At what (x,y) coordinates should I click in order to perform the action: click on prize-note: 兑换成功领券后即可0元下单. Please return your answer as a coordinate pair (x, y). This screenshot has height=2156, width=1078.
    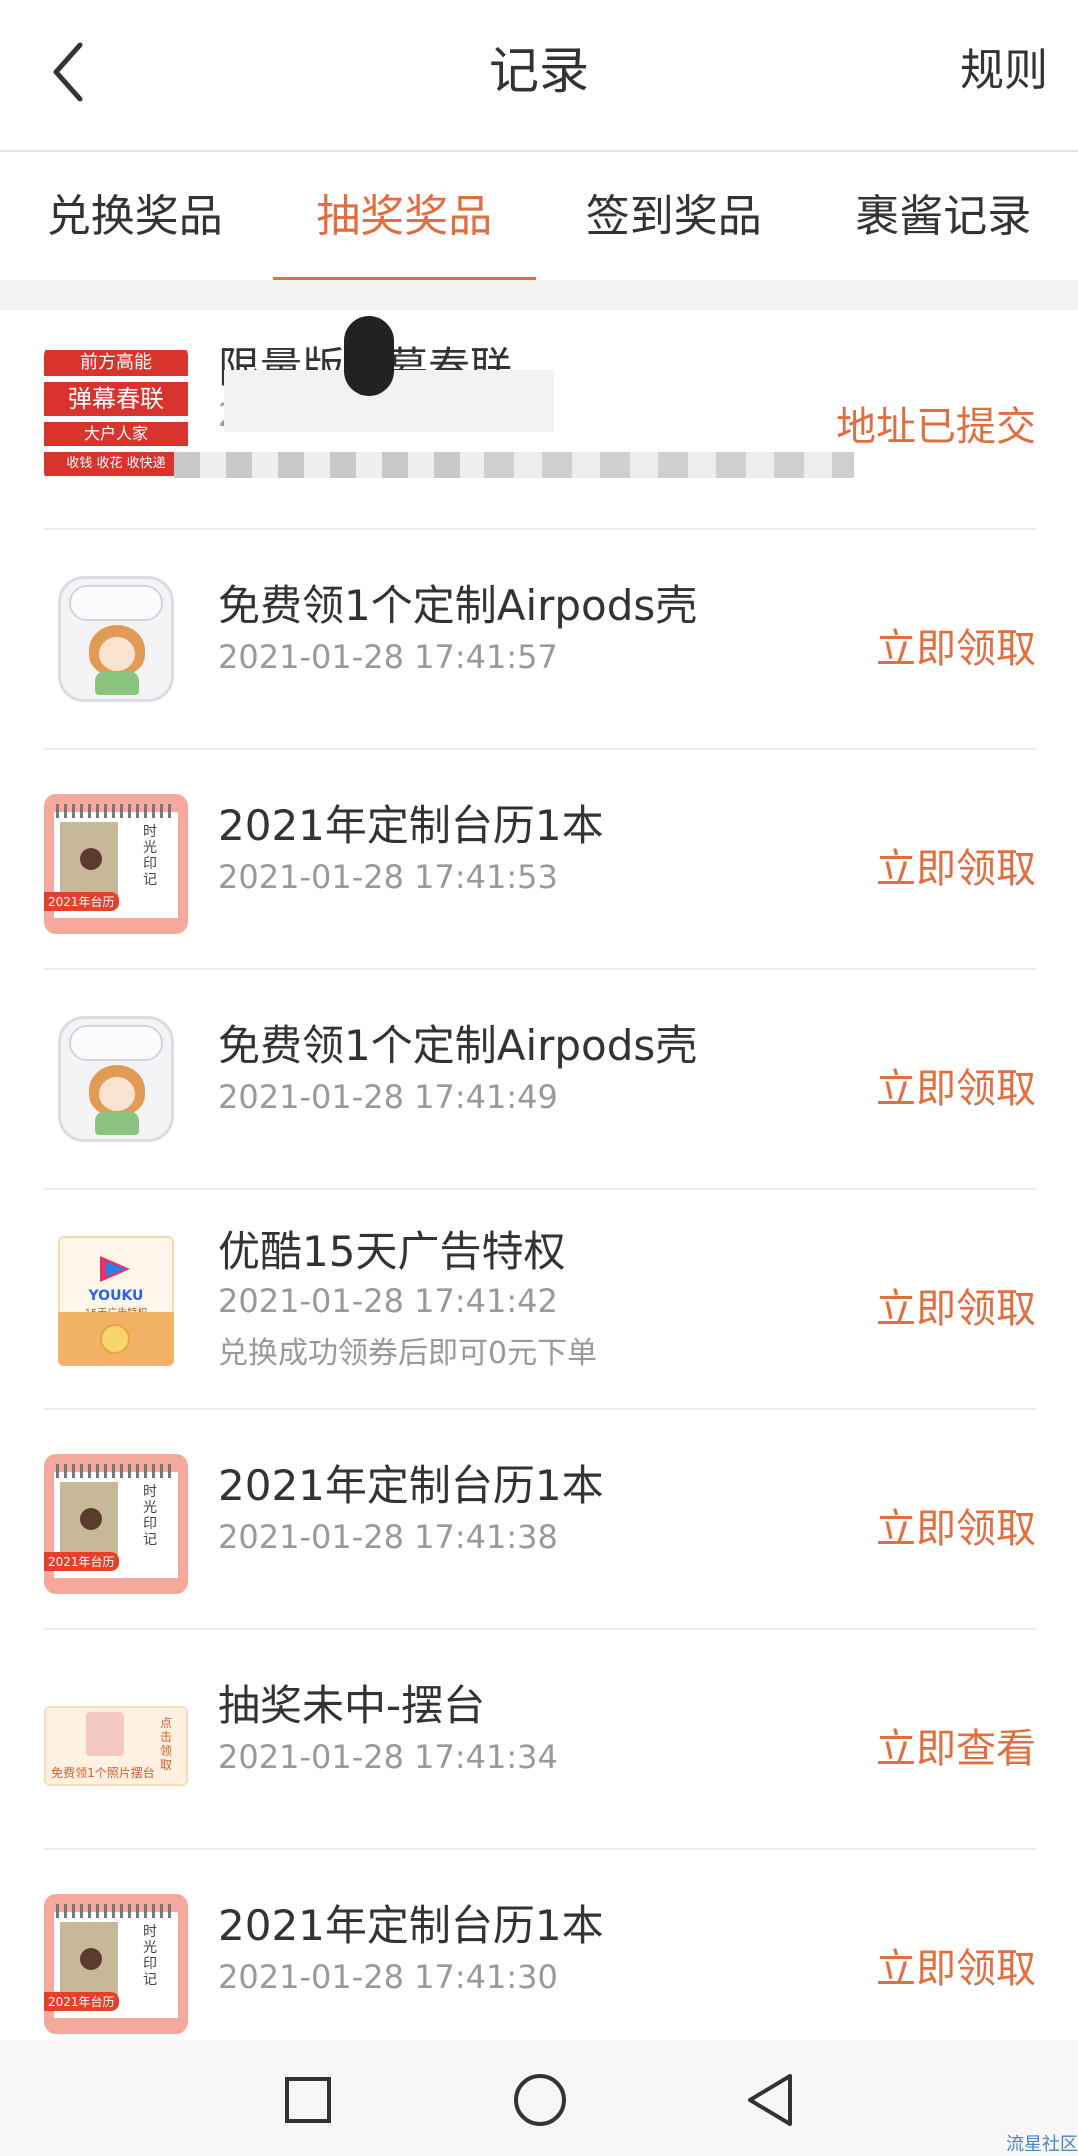
    Looking at the image, I should click on (408, 1353).